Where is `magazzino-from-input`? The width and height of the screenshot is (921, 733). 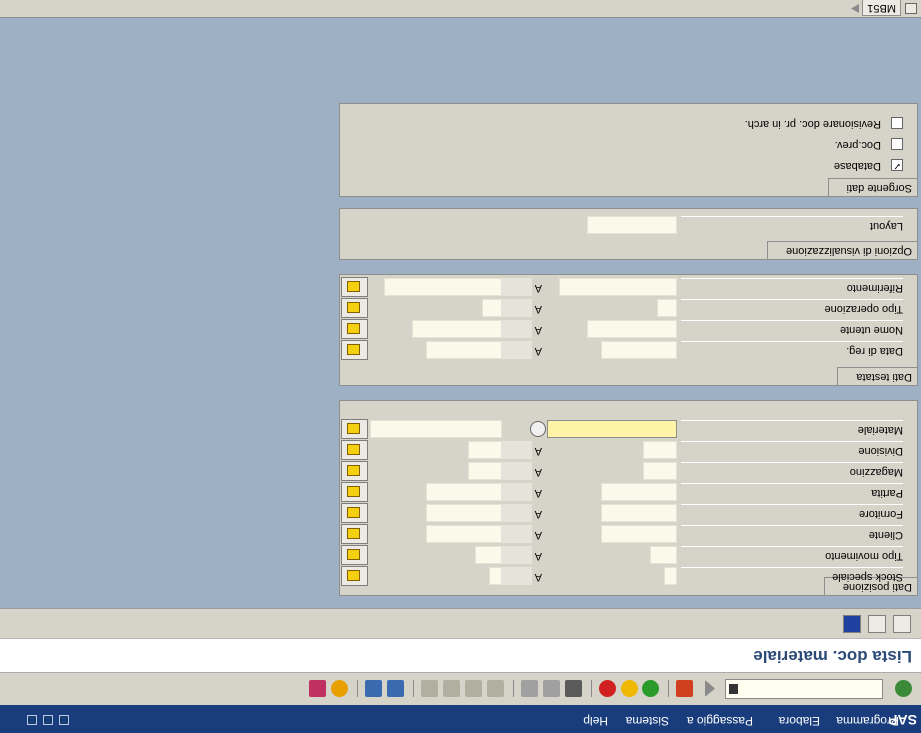
magazzino-from-input is located at coordinates (660, 471).